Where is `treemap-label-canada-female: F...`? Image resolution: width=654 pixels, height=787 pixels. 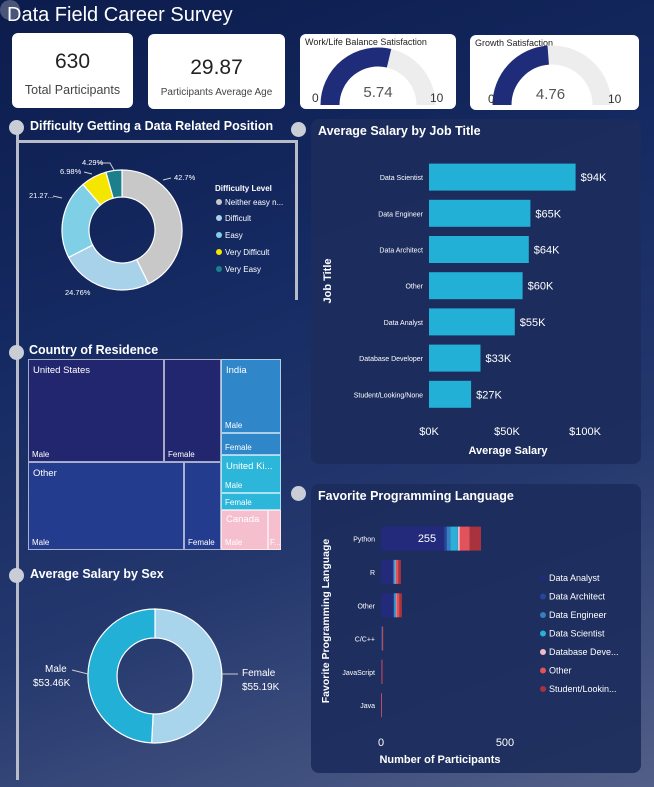 treemap-label-canada-female: F... is located at coordinates (275, 542).